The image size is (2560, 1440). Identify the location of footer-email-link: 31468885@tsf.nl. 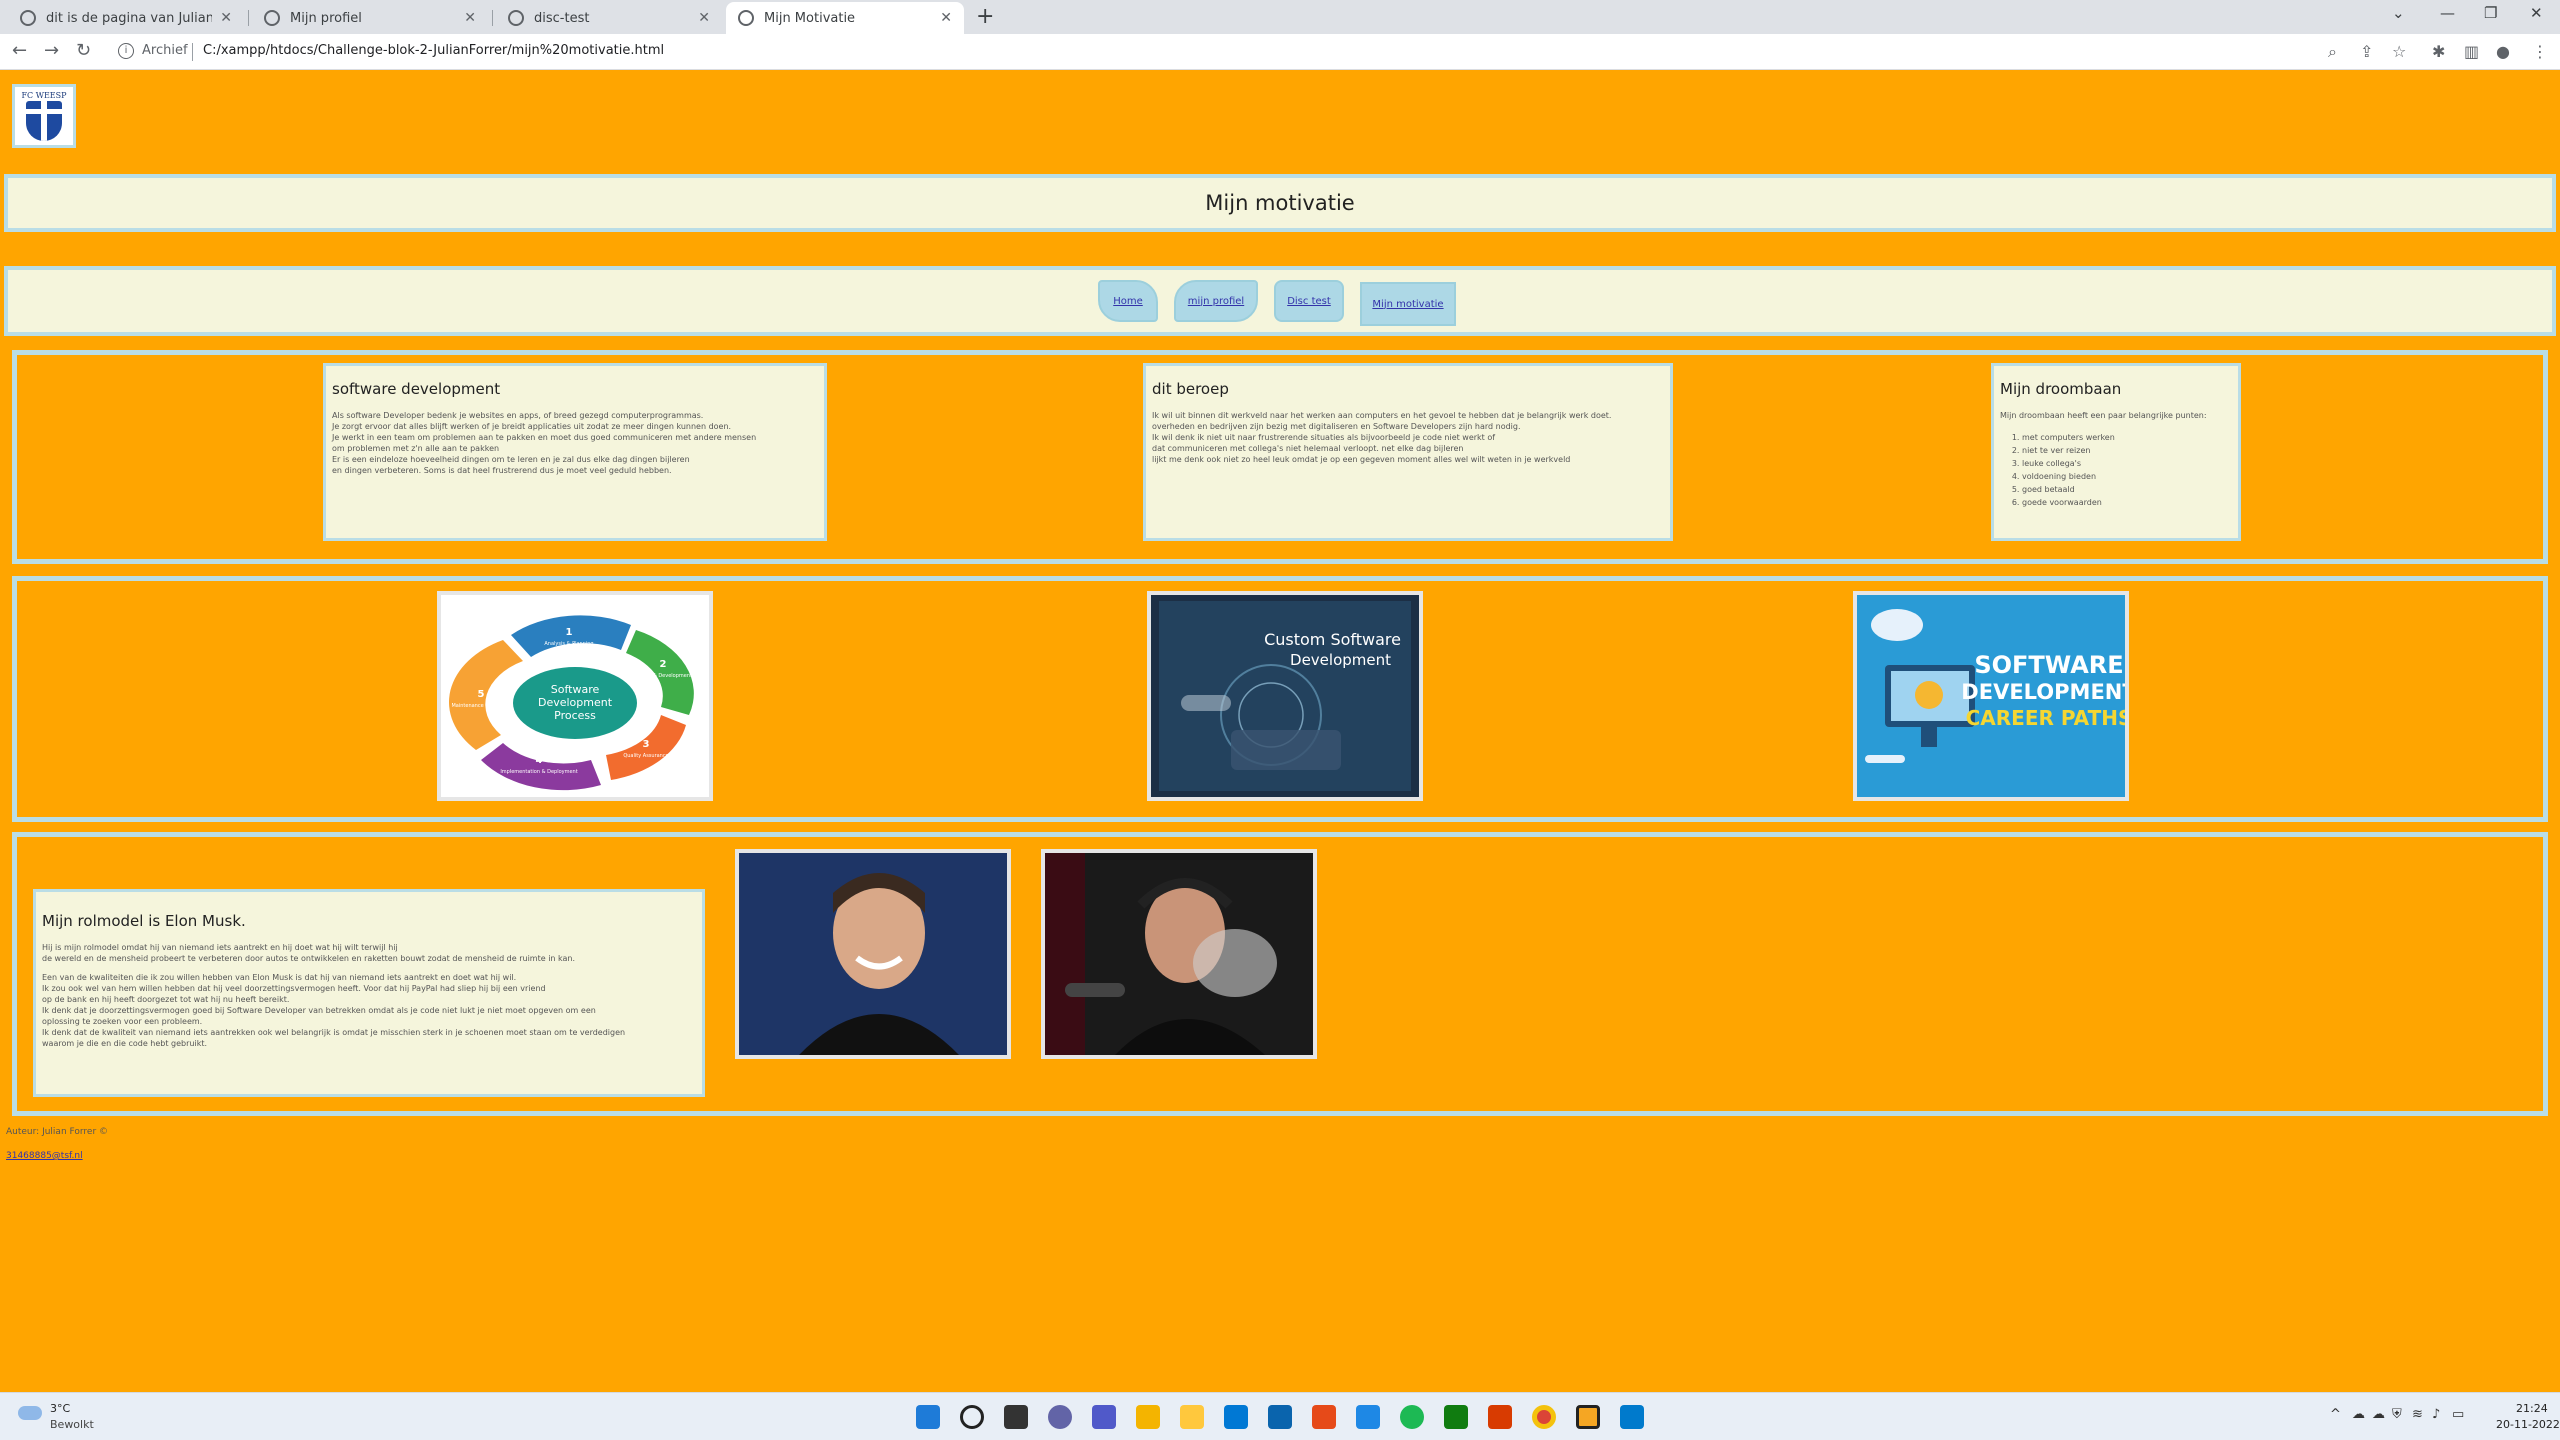
(44, 1156).